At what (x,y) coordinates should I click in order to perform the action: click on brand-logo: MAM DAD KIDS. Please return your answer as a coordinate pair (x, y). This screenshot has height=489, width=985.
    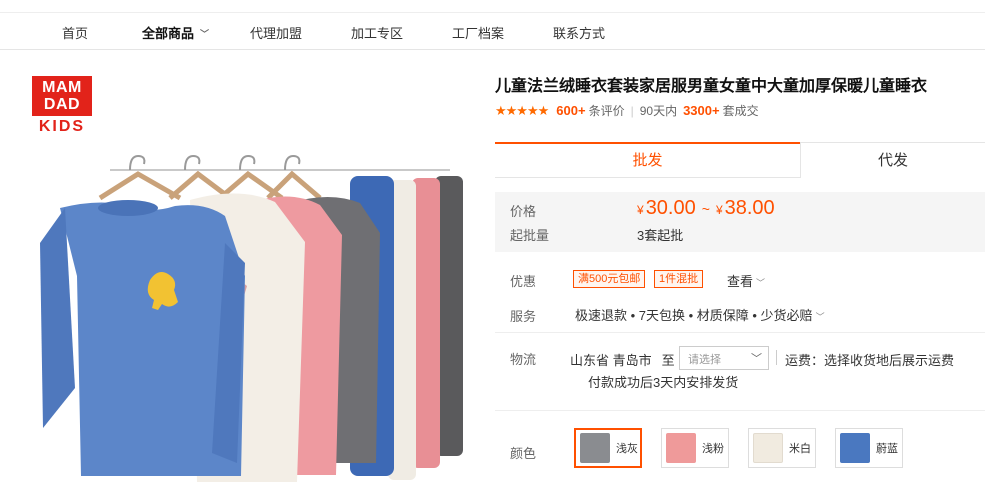
    Looking at the image, I should click on (62, 106).